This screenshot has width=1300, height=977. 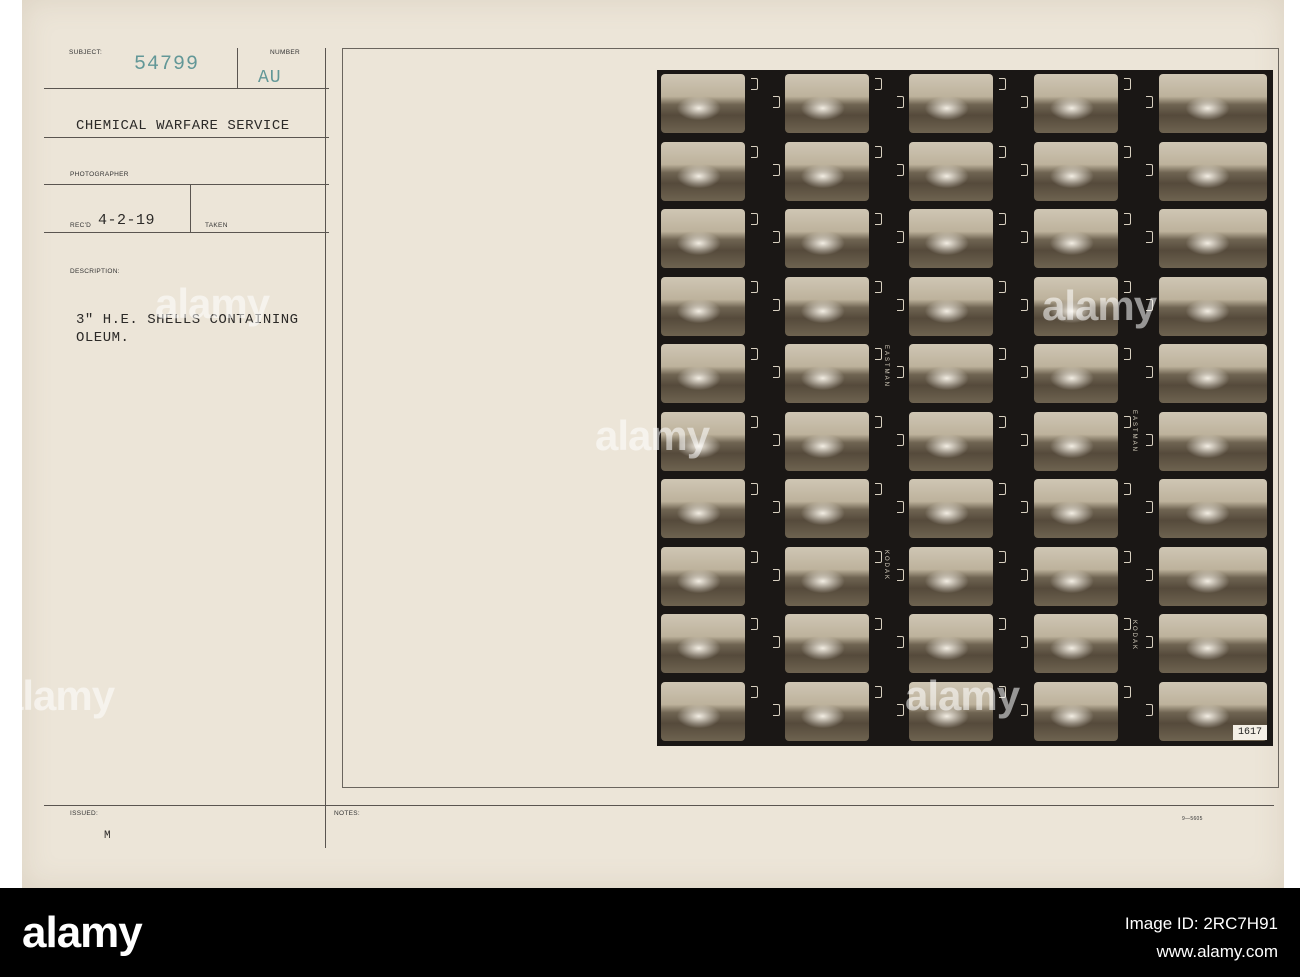 What do you see at coordinates (1201, 938) in the screenshot?
I see `footer-image-info: Image ID: 2RC7H91 www.alamy.com` at bounding box center [1201, 938].